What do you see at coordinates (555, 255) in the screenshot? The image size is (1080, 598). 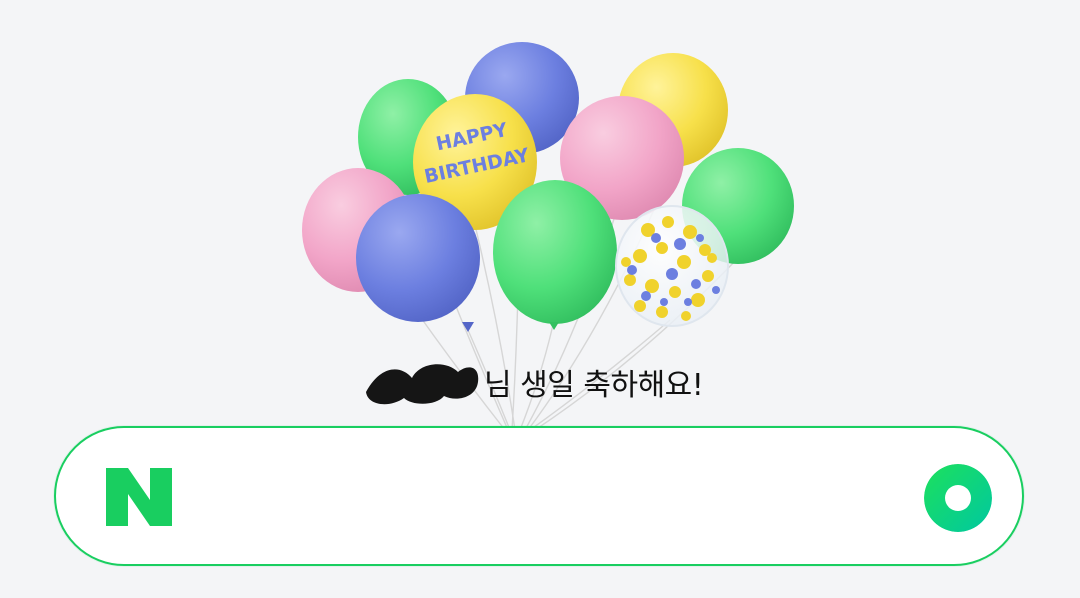 I see `balloon-green-front` at bounding box center [555, 255].